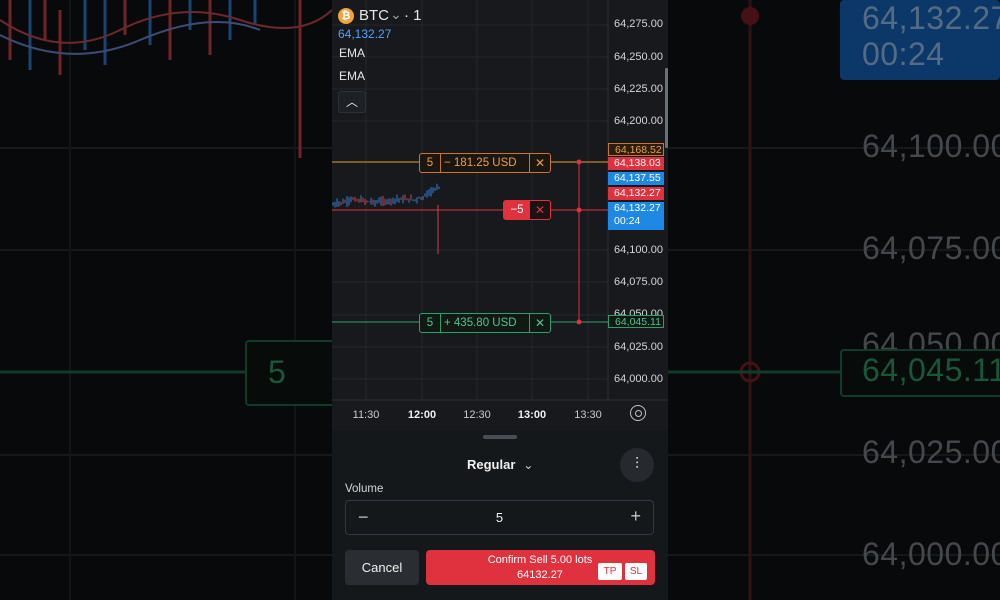  What do you see at coordinates (638, 24) in the screenshot?
I see `y-axis-label: 64,275.00` at bounding box center [638, 24].